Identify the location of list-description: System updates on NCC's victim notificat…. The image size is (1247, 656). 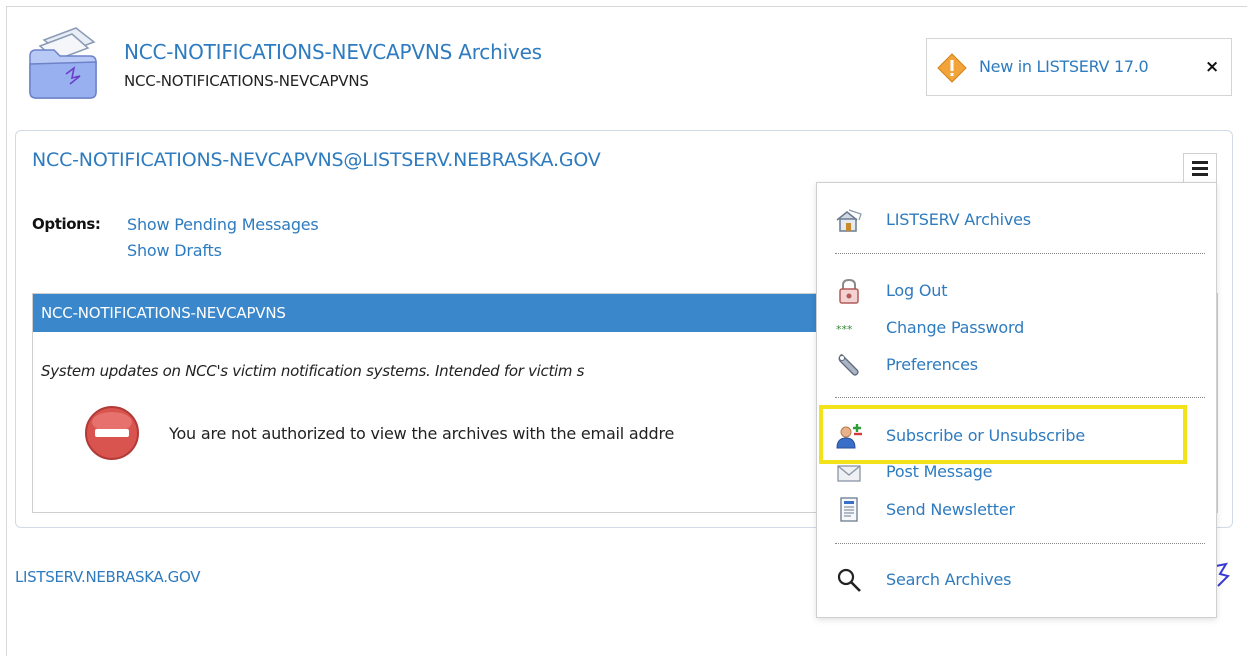
(313, 371).